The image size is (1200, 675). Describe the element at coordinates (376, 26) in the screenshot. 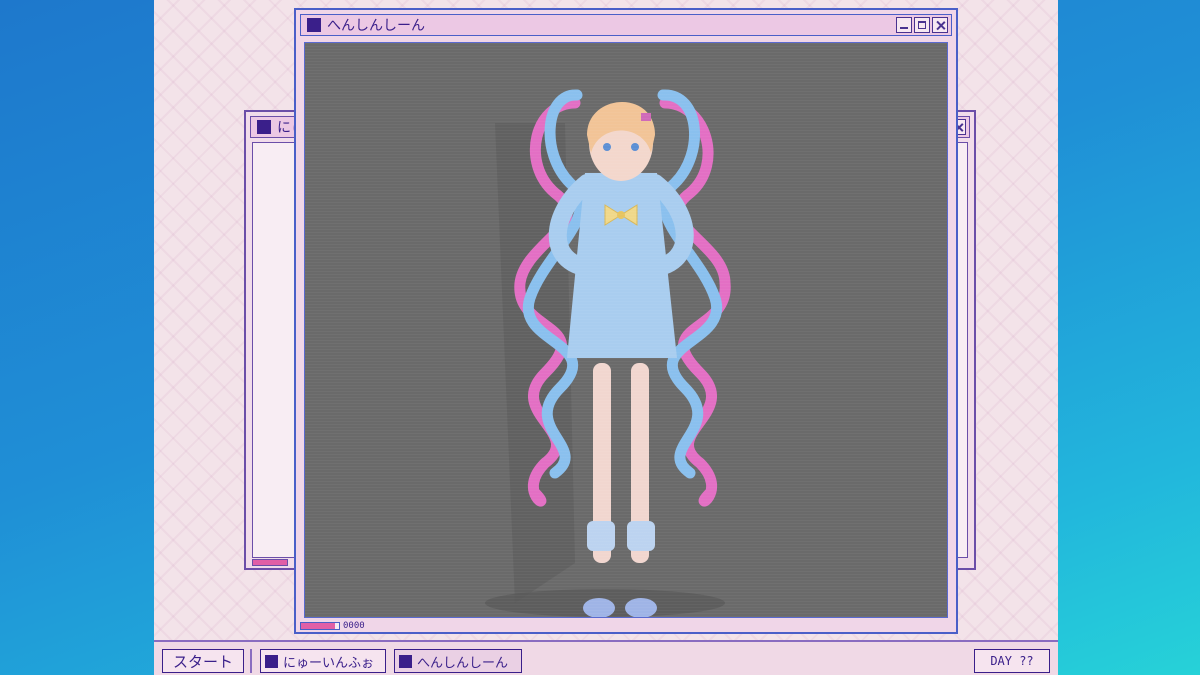

I see `main-window-title: へんしんしーん` at that location.